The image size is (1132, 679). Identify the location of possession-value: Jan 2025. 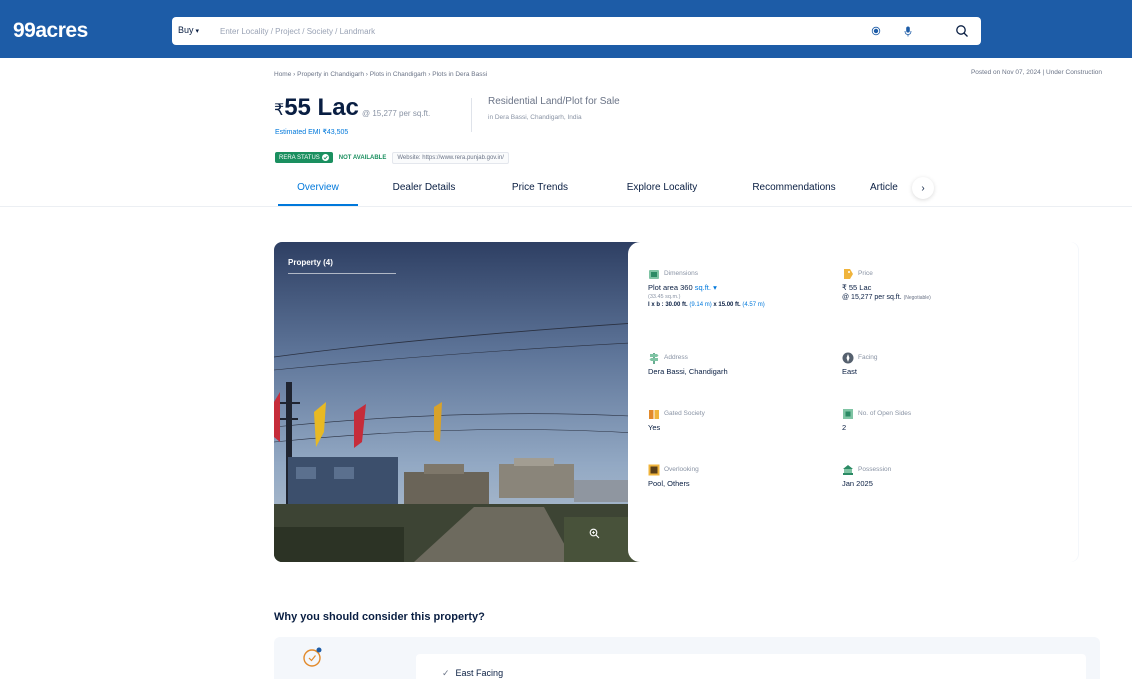
(857, 483).